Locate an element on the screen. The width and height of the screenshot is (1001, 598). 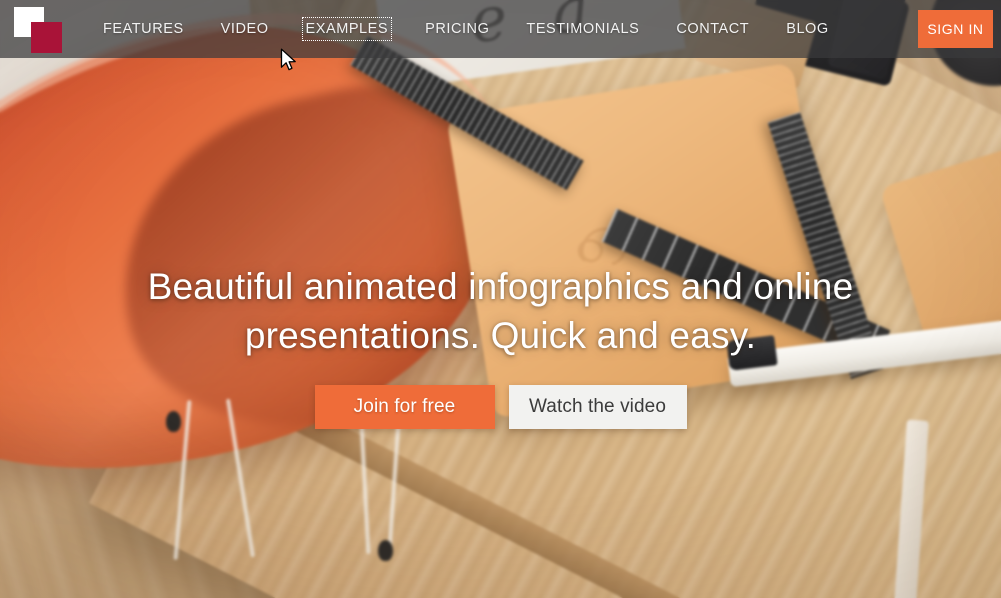
nav-item-video: VIDEO is located at coordinates (245, 29).